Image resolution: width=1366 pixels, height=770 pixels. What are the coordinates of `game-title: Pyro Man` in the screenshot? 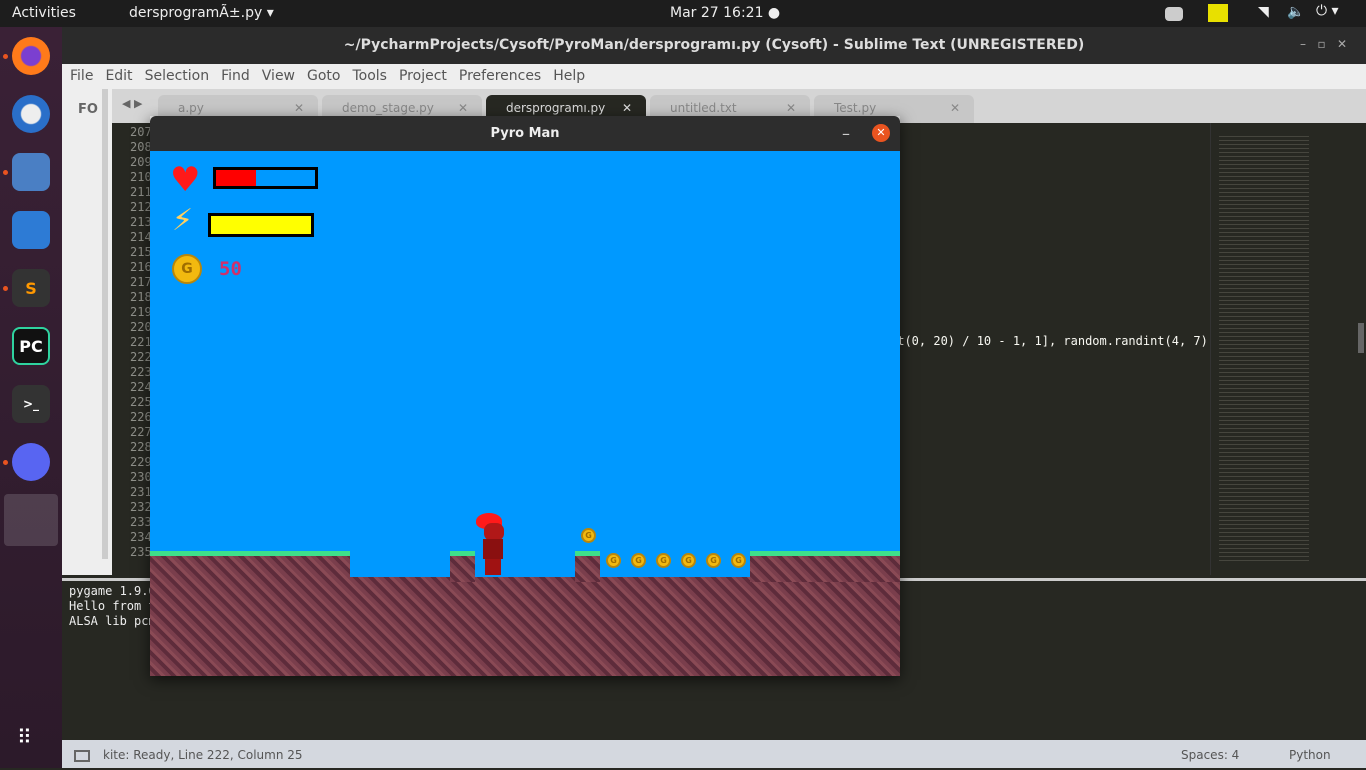 It's located at (525, 133).